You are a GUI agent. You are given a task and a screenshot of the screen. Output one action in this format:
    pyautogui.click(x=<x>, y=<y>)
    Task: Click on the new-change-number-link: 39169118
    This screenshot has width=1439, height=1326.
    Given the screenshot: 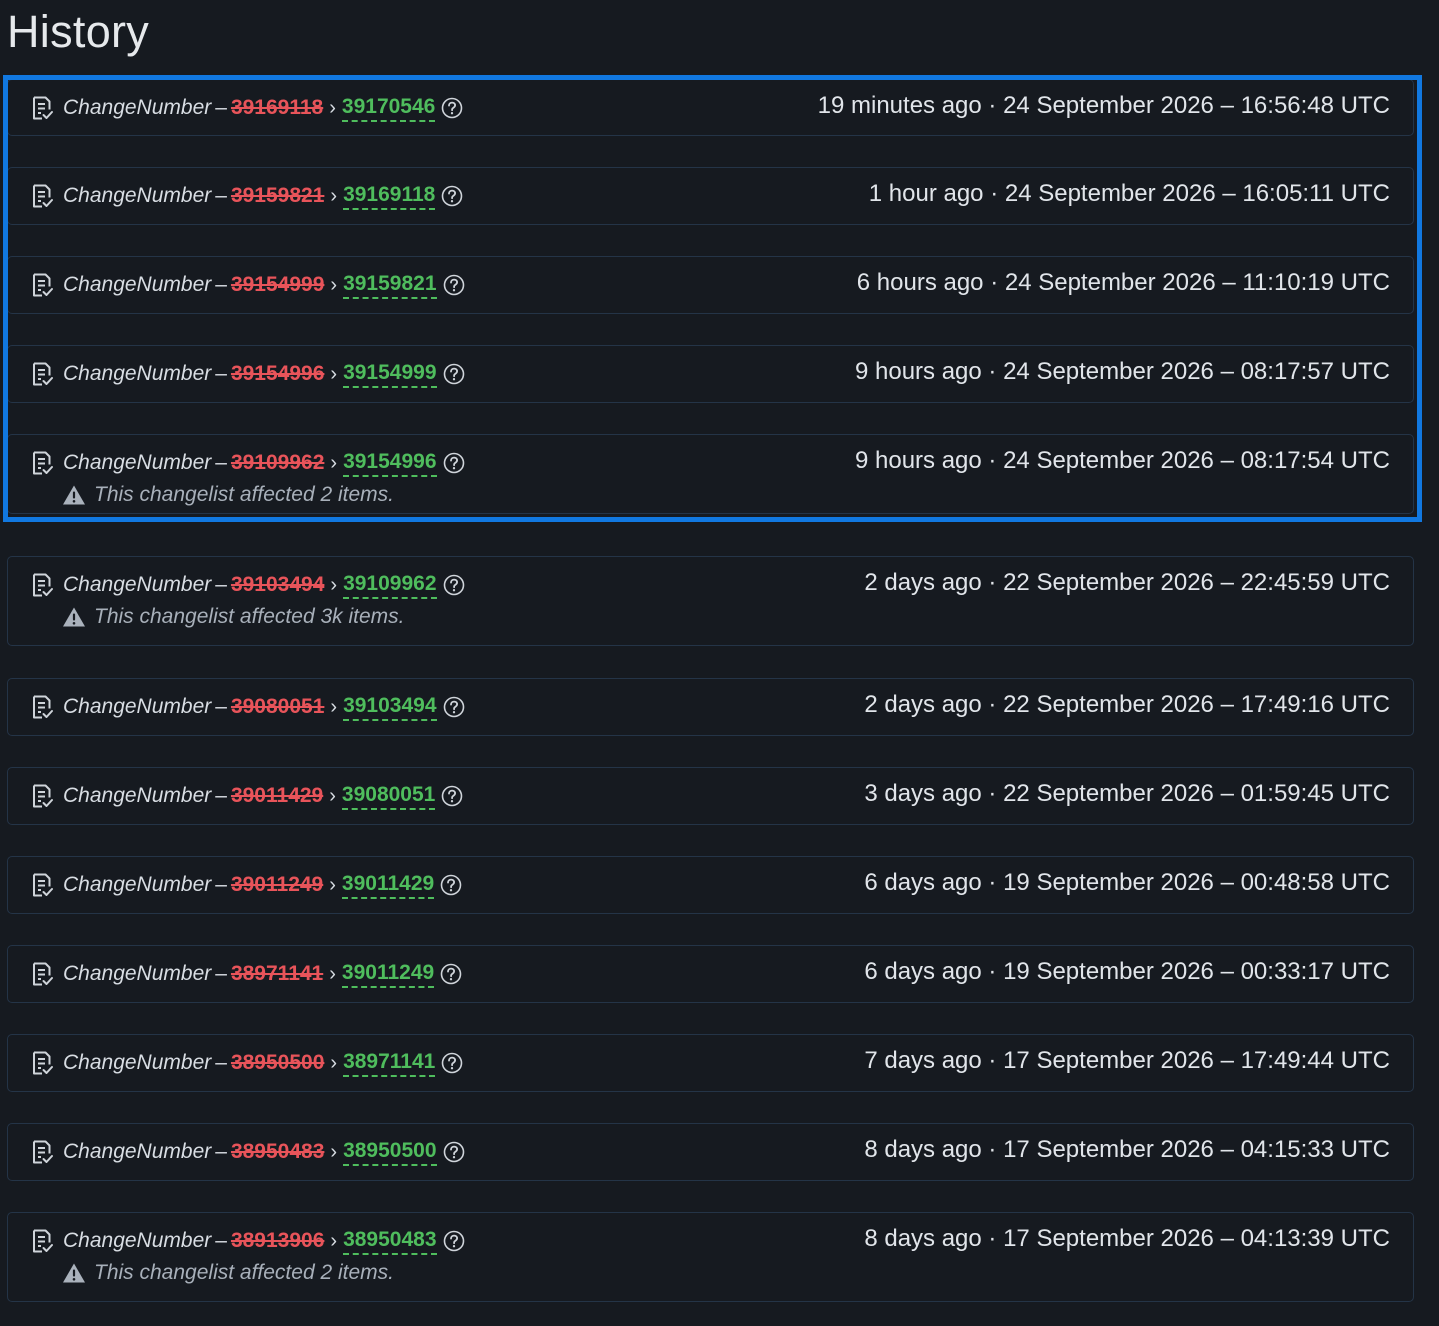 What is the action you would take?
    pyautogui.click(x=389, y=196)
    